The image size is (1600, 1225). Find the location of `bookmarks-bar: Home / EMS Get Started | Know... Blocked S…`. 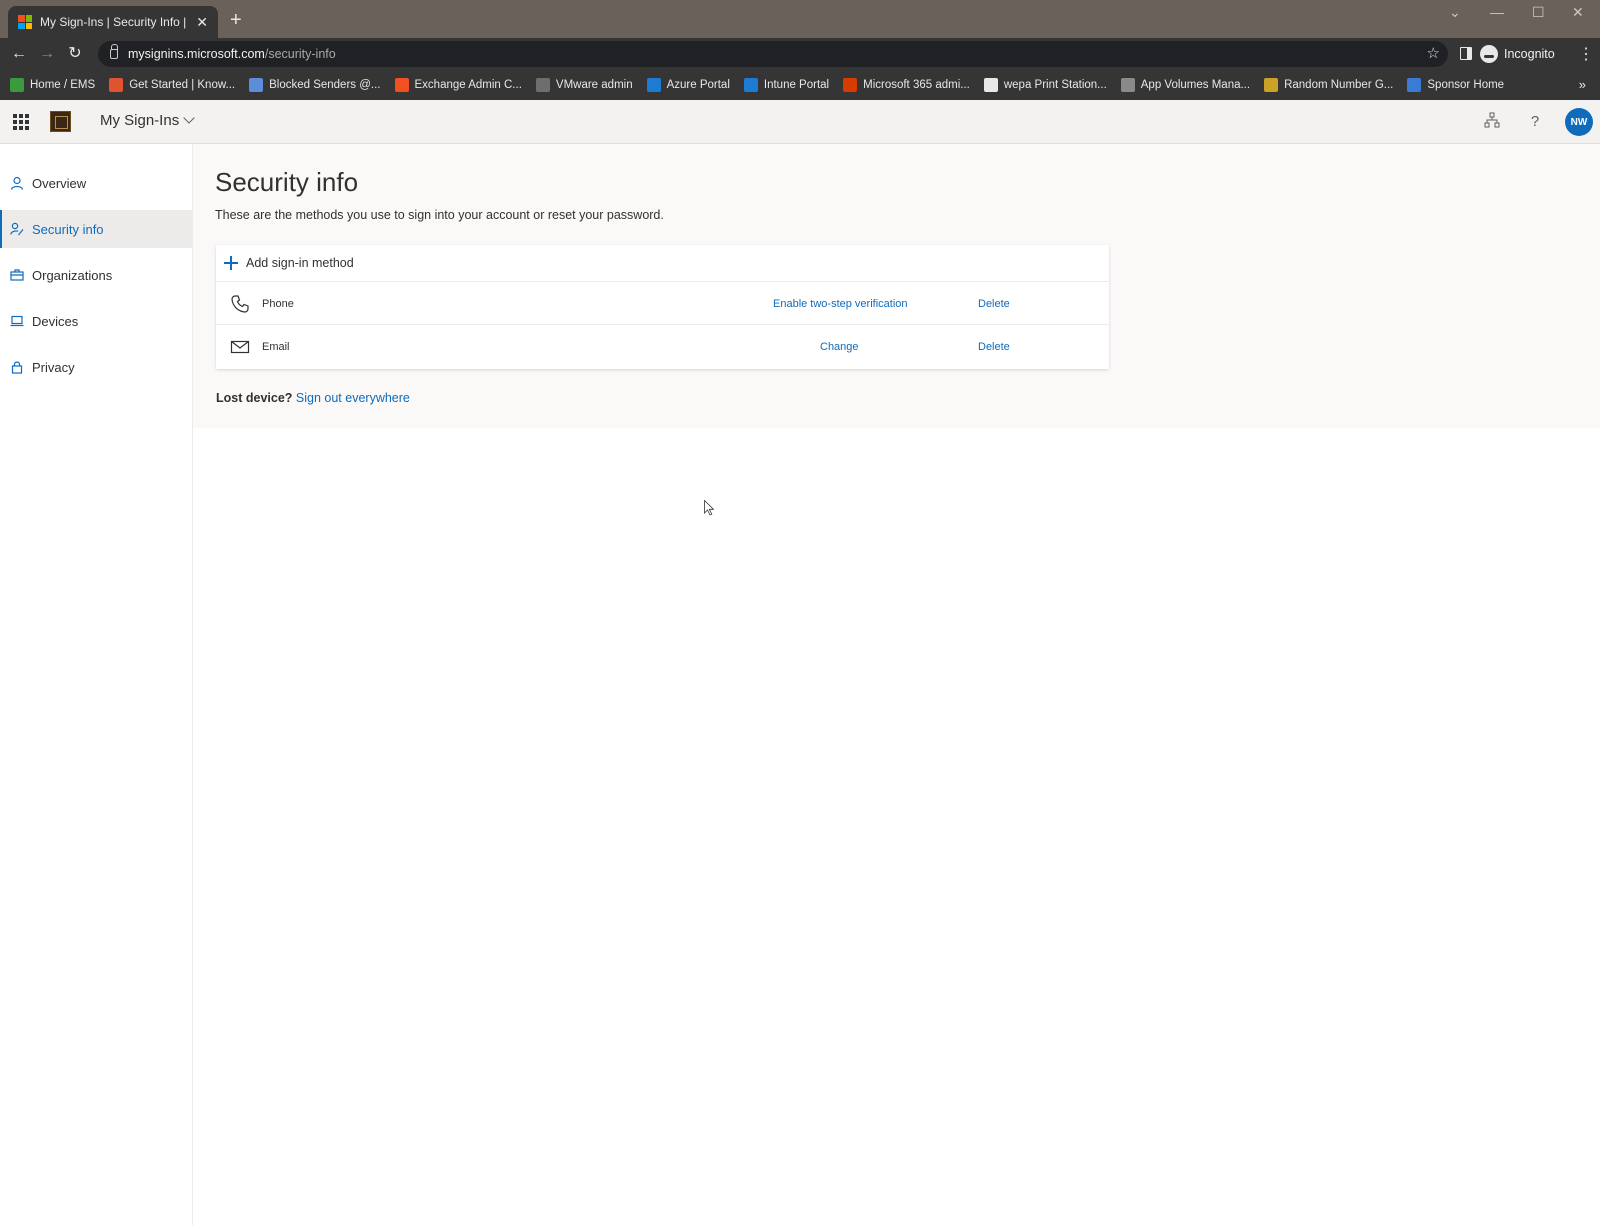

bookmarks-bar: Home / EMS Get Started | Know... Blocked S… is located at coordinates (800, 85).